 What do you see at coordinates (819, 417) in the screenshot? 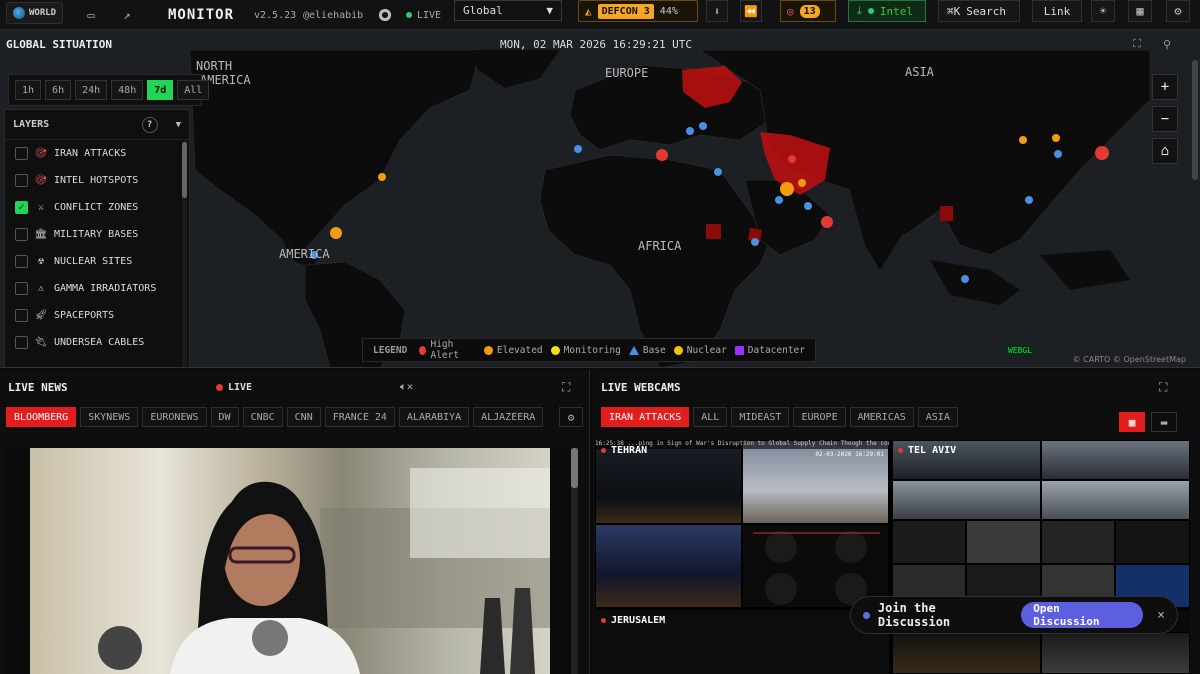
I see `webcam-filter-tab: EUROPE` at bounding box center [819, 417].